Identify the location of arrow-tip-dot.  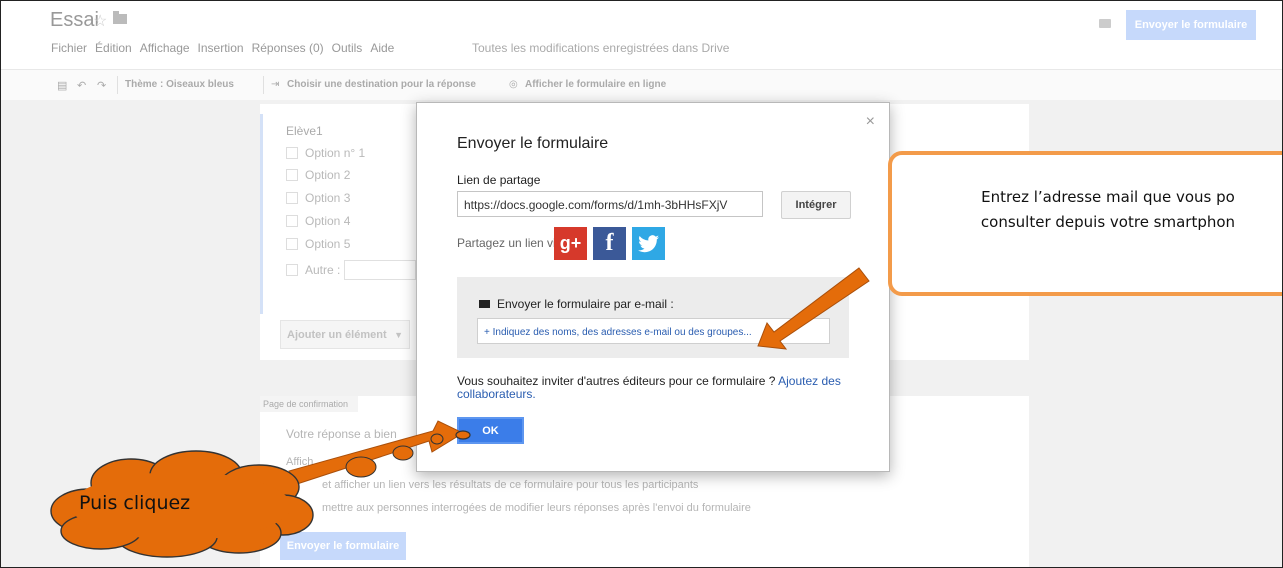
(463, 435).